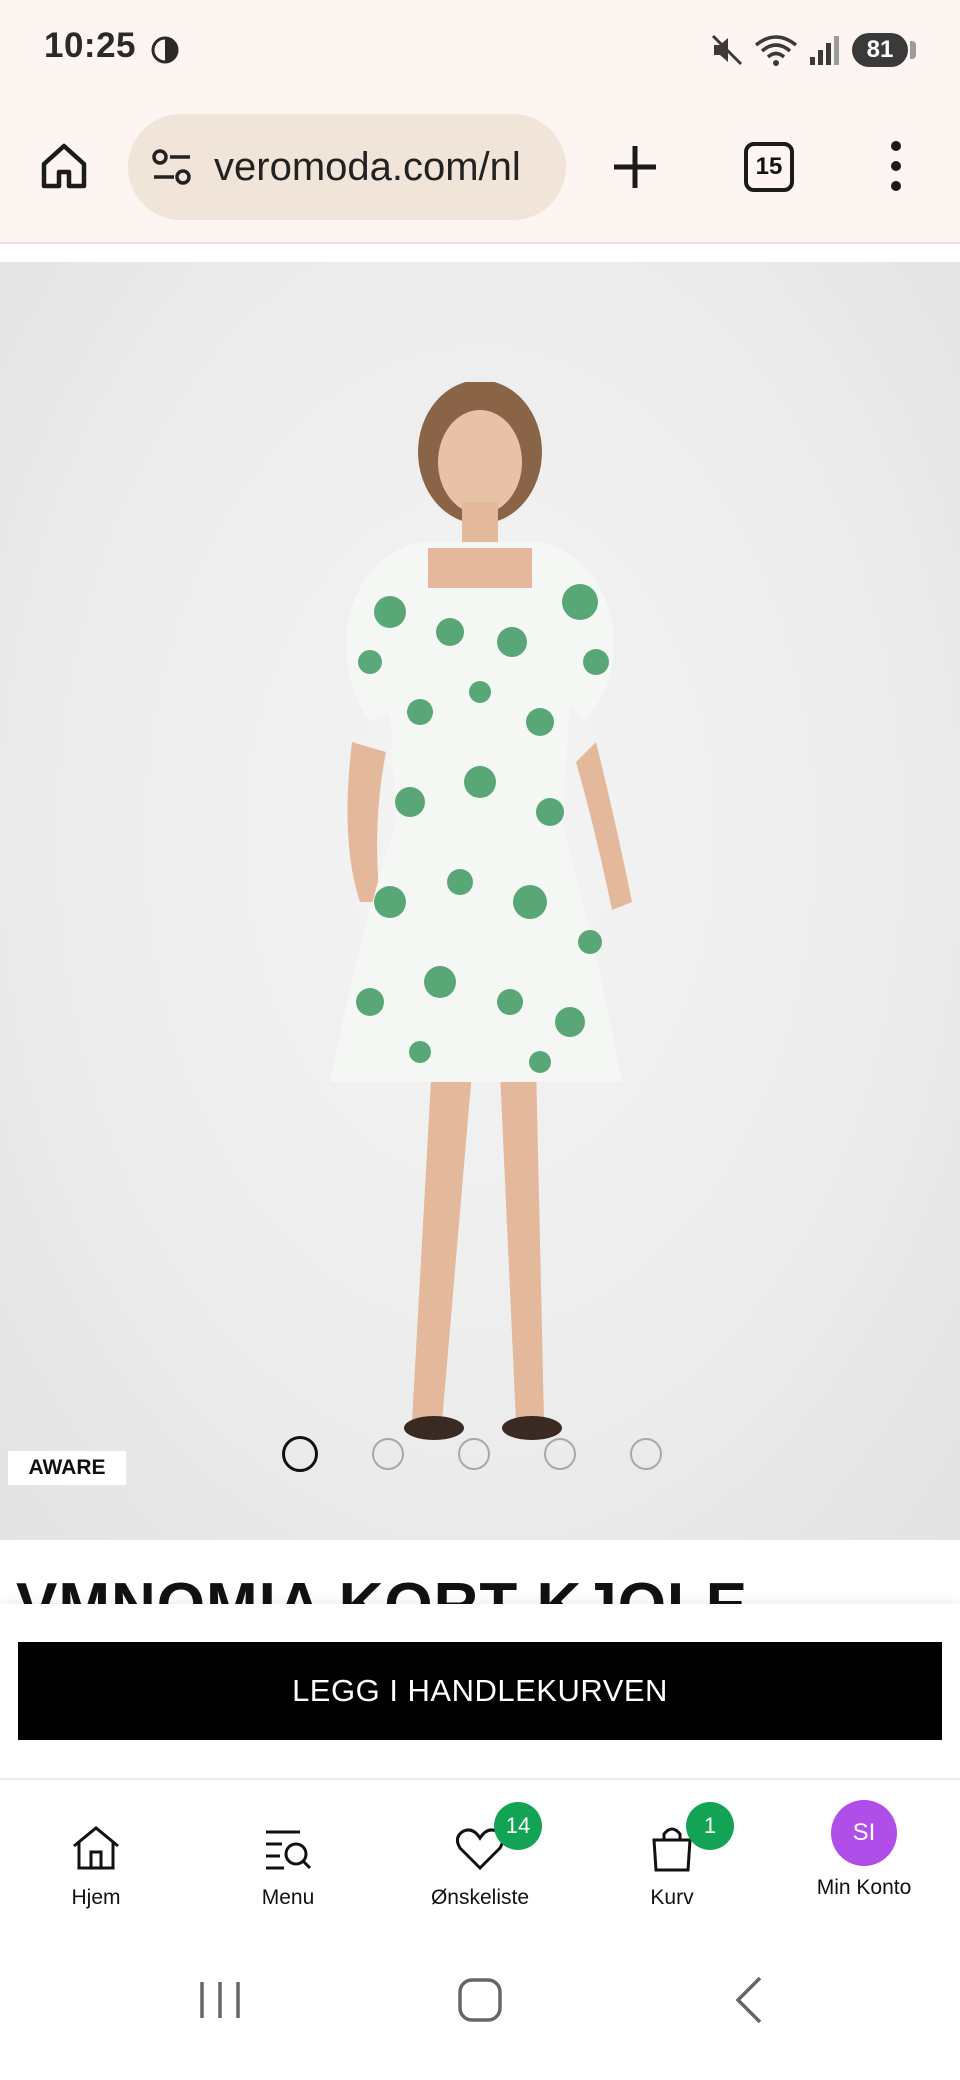 The width and height of the screenshot is (960, 2080). Describe the element at coordinates (776, 50) in the screenshot. I see `wifi-icon` at that location.